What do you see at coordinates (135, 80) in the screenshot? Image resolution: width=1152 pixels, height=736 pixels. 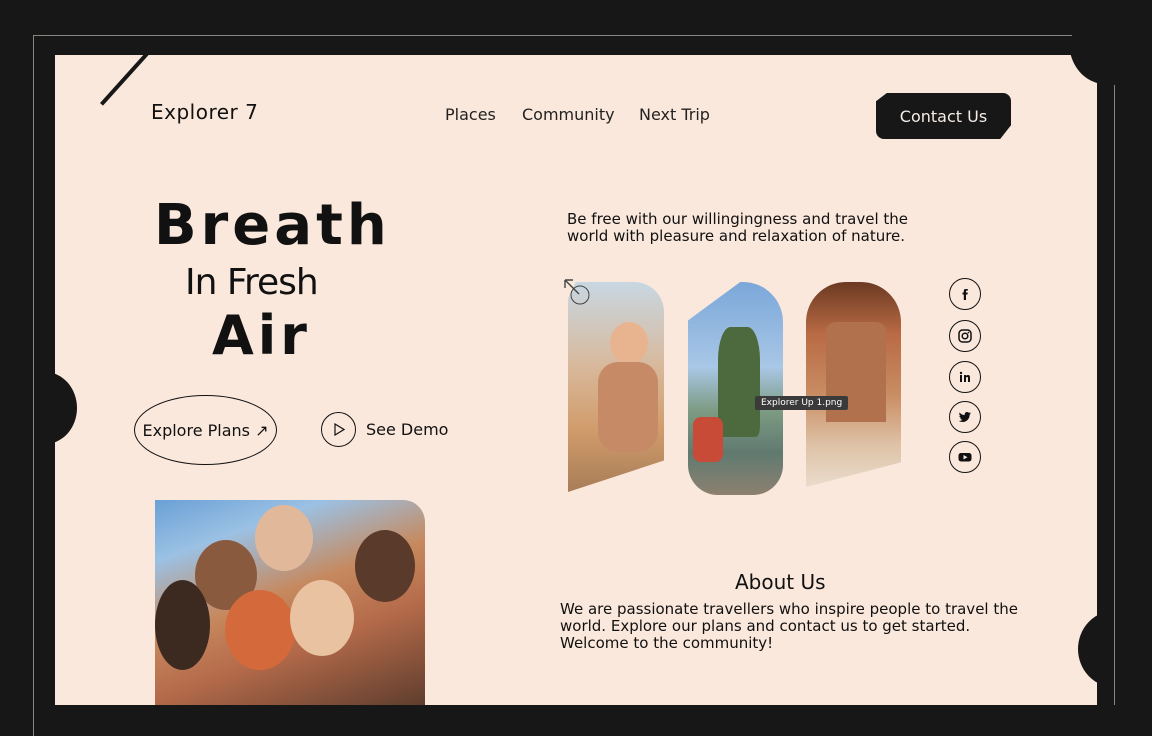 I see `corner-diagonal` at bounding box center [135, 80].